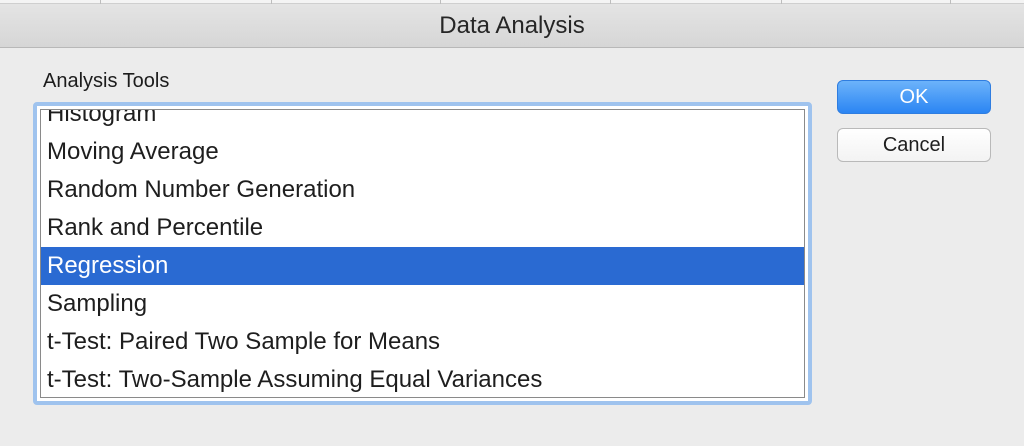 The width and height of the screenshot is (1024, 446). I want to click on cancel-button: Cancel, so click(914, 145).